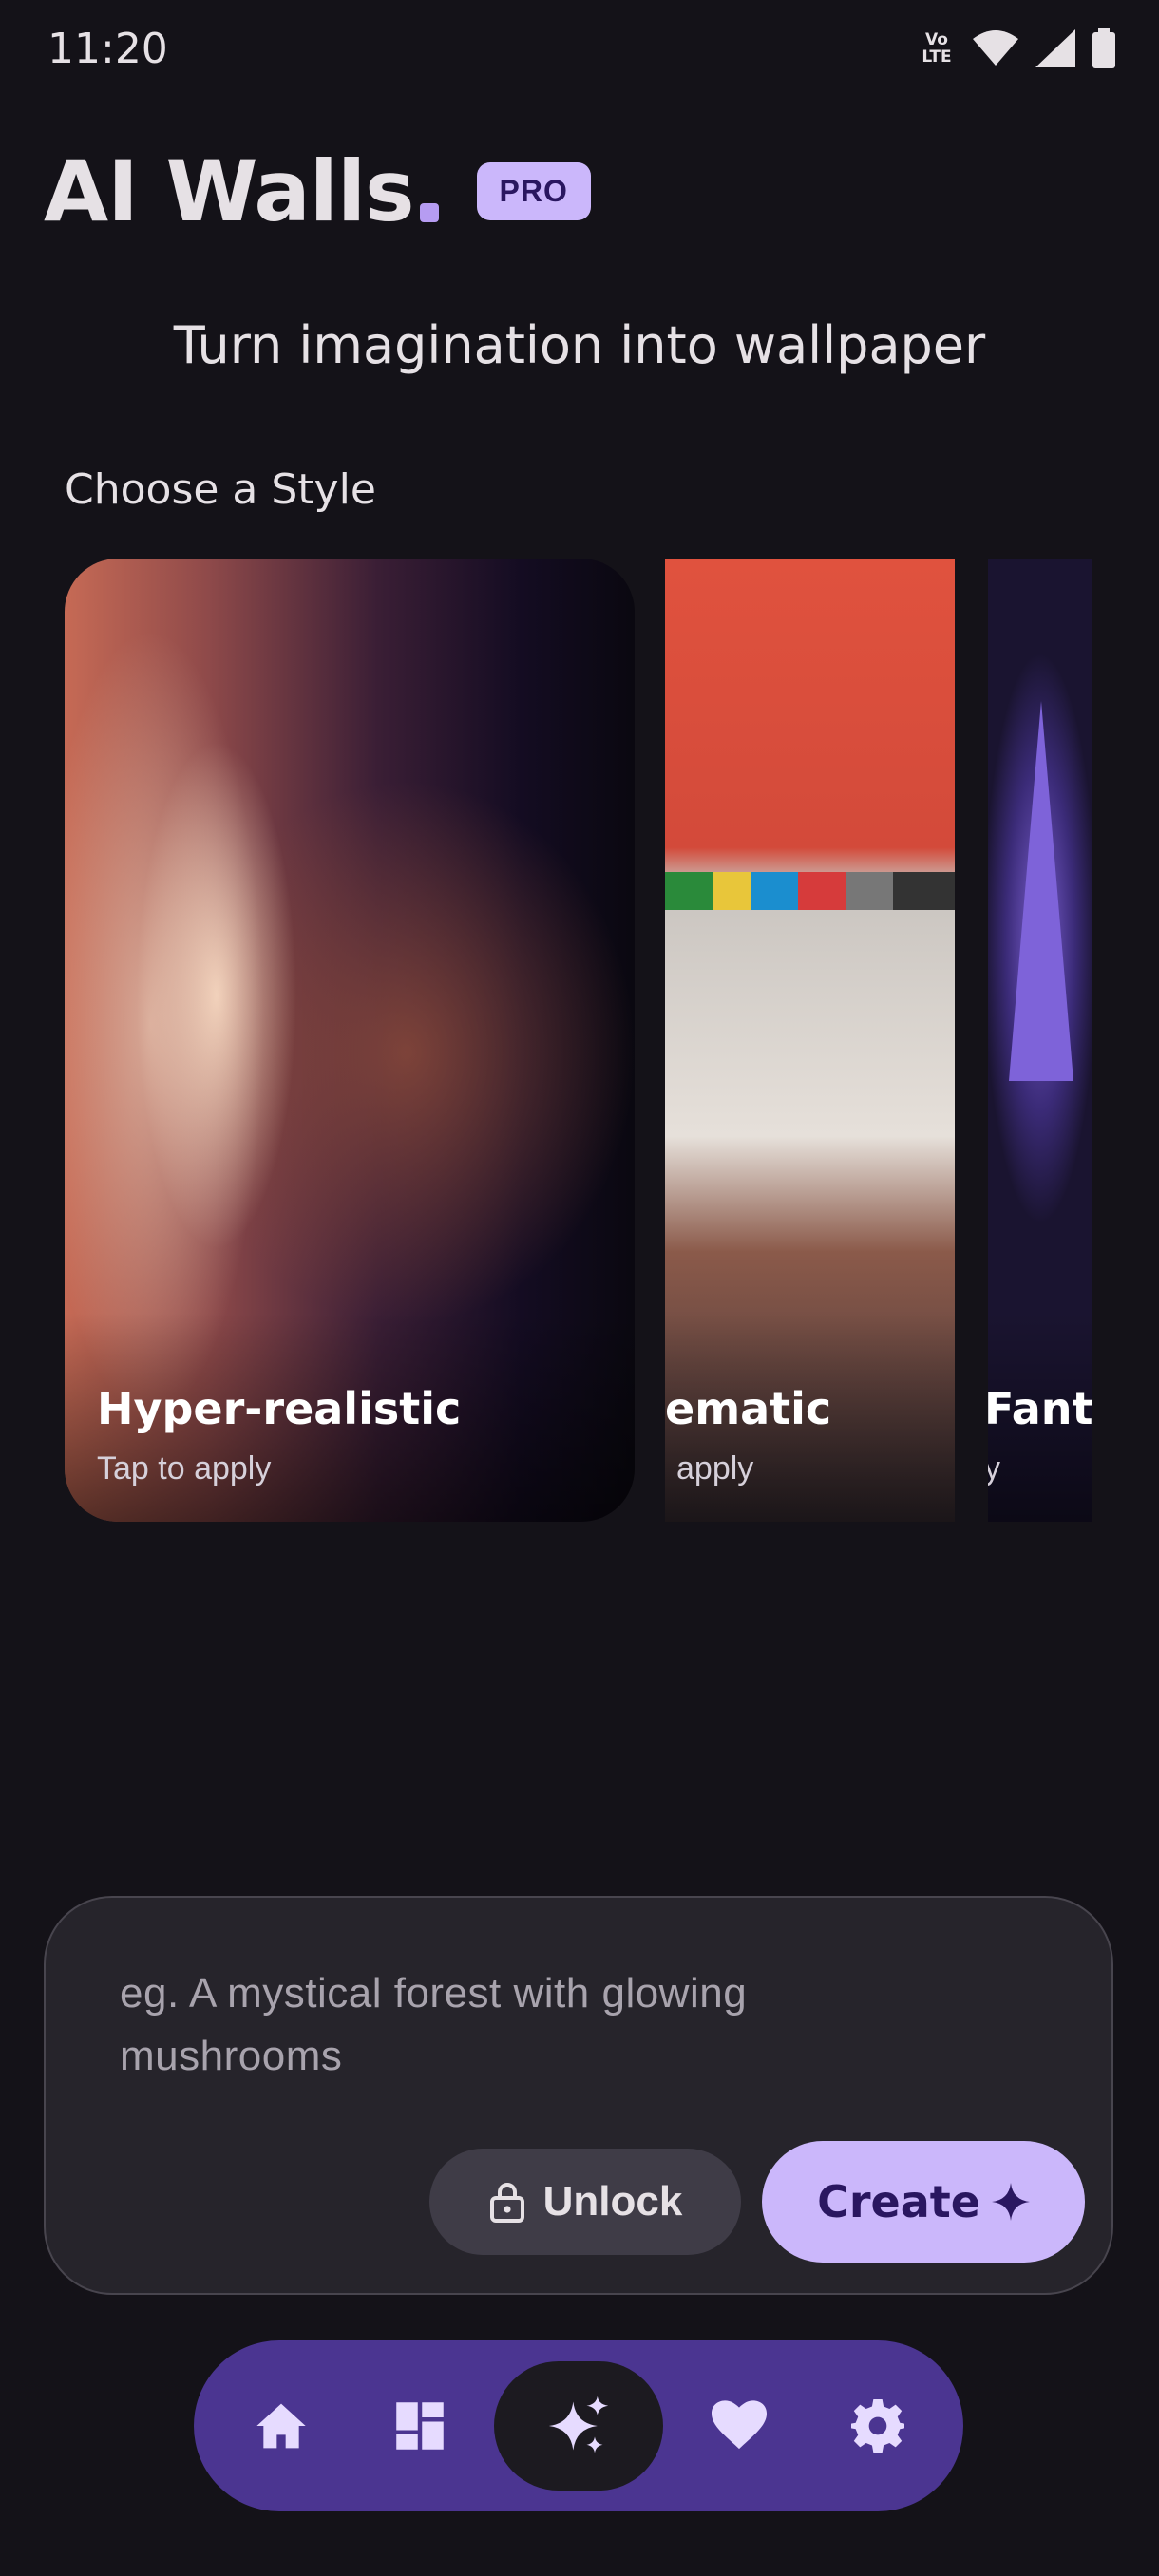  Describe the element at coordinates (1010, 2202) in the screenshot. I see `sparkle-icon` at that location.